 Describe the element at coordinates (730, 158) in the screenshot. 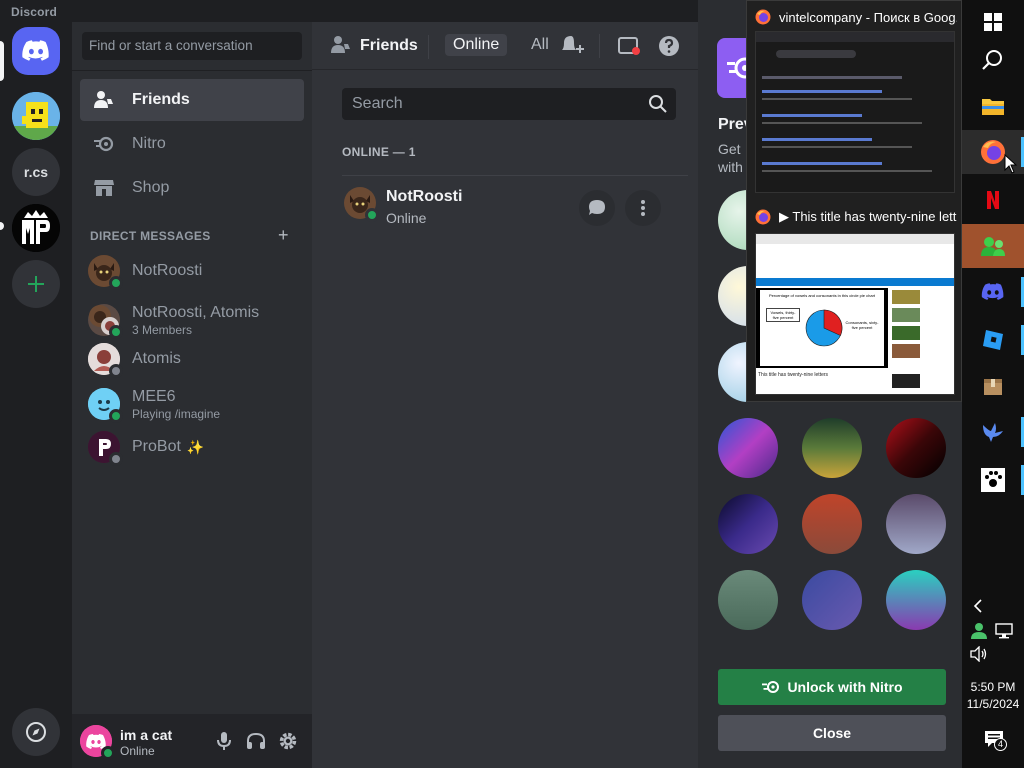

I see `panel-text: Get with` at that location.